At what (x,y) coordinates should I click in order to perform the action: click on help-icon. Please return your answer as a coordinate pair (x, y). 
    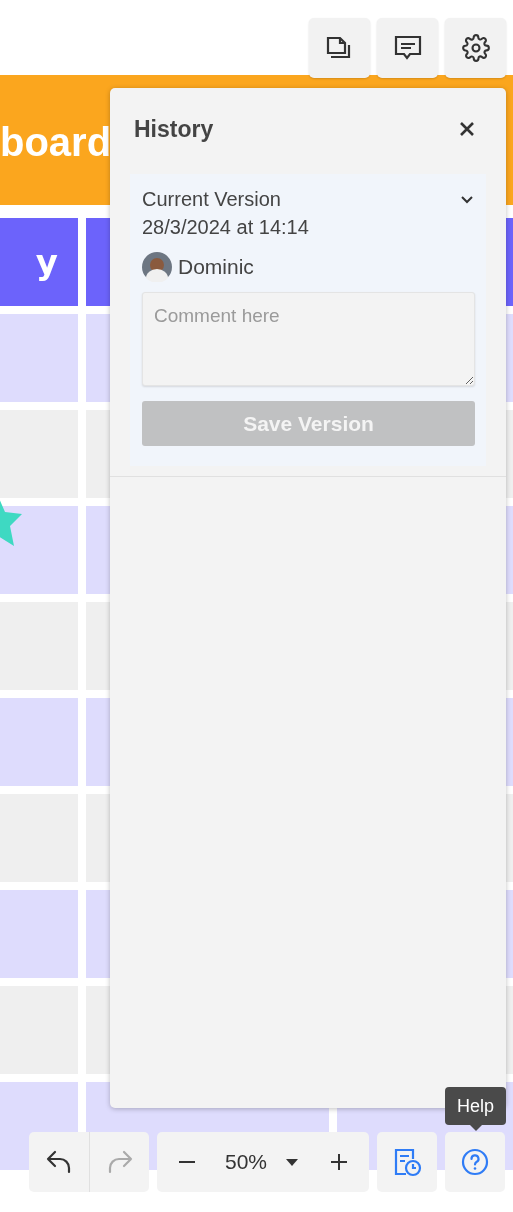
    Looking at the image, I should click on (475, 1162).